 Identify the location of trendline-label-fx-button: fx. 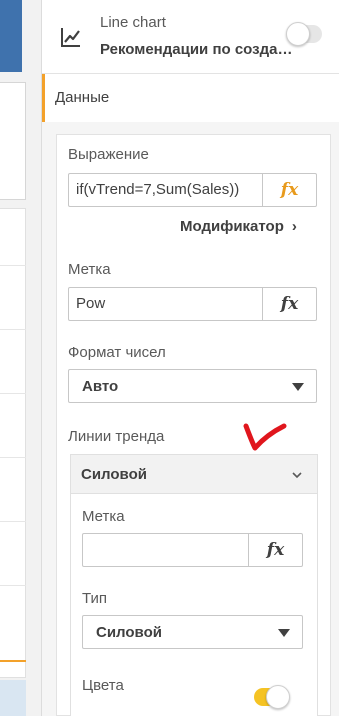
(275, 550).